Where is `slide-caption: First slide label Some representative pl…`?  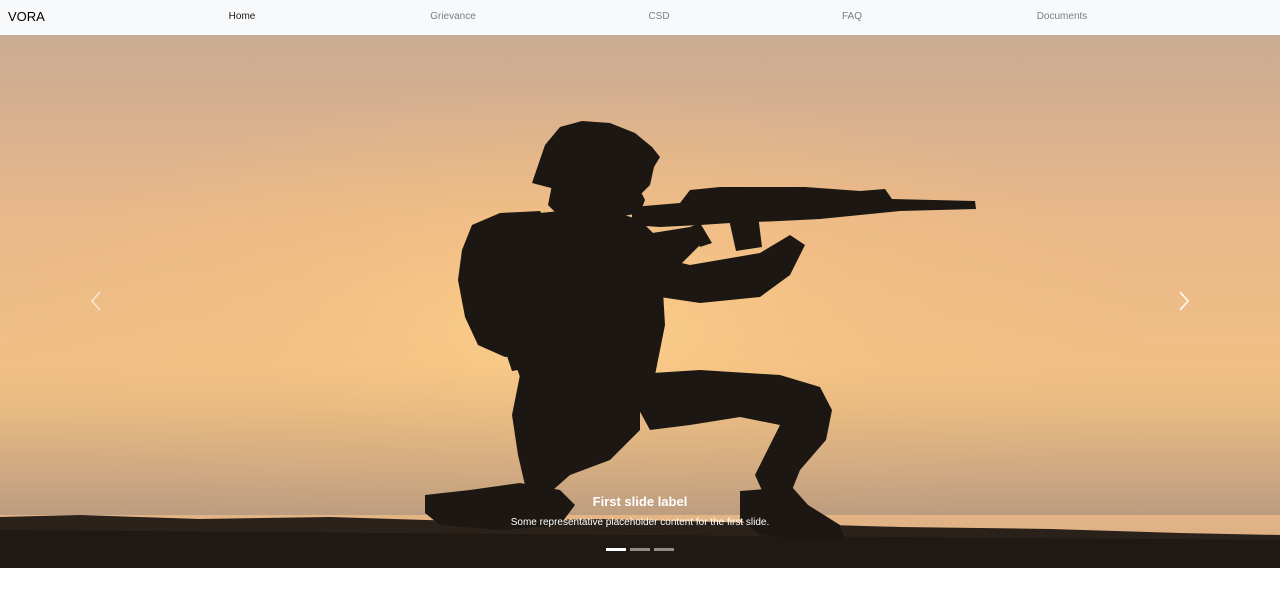
slide-caption: First slide label Some representative pl… is located at coordinates (640, 511).